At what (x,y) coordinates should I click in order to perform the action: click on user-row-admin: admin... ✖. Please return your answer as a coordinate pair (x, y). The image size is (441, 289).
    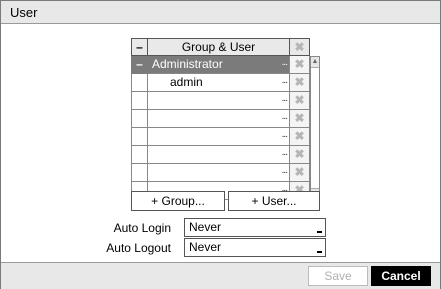
    Looking at the image, I should click on (220, 83).